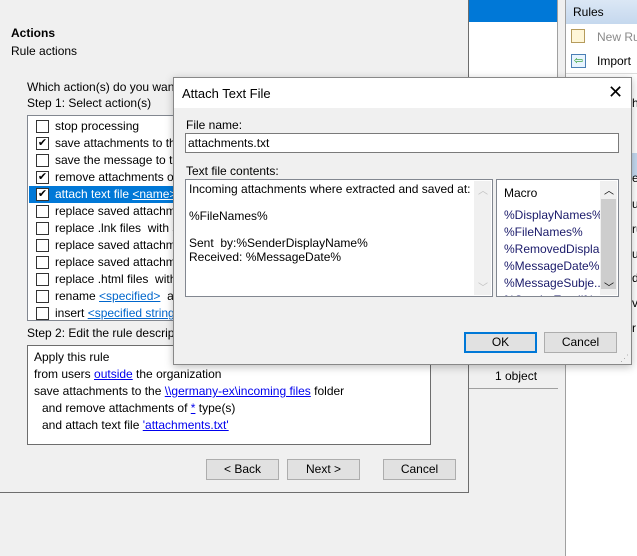  What do you see at coordinates (614, 61) in the screenshot?
I see `import-action: Import` at bounding box center [614, 61].